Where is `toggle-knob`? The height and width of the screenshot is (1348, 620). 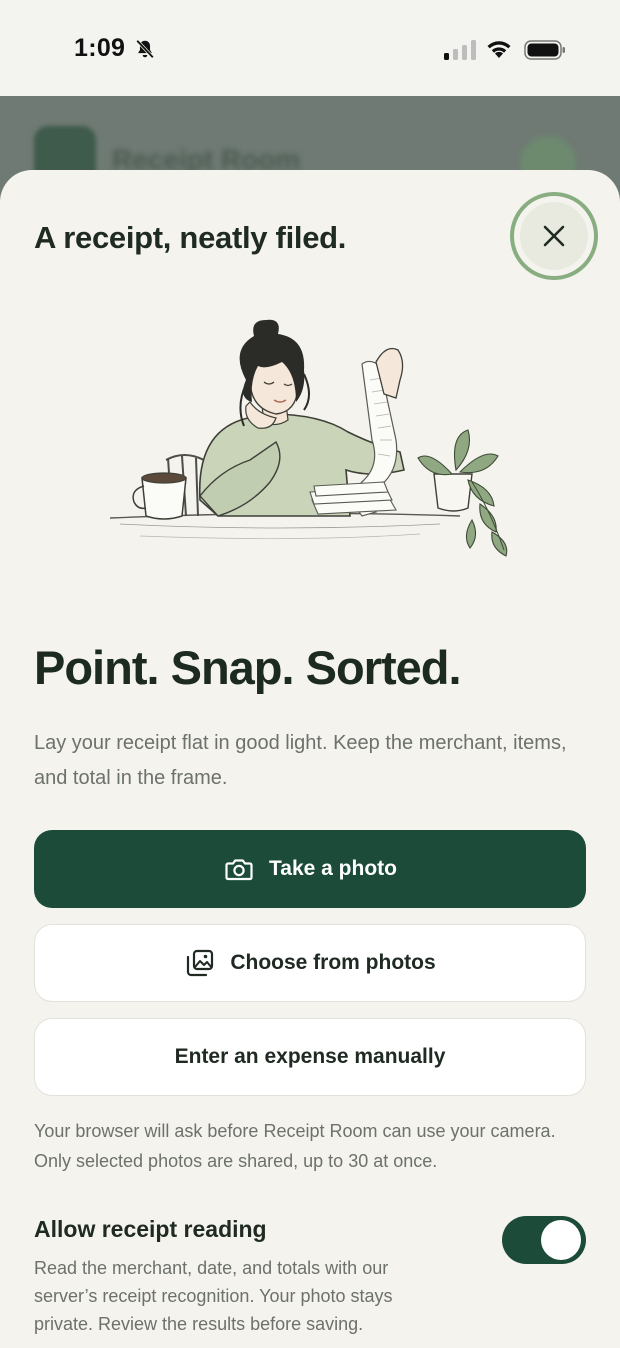 toggle-knob is located at coordinates (561, 1240).